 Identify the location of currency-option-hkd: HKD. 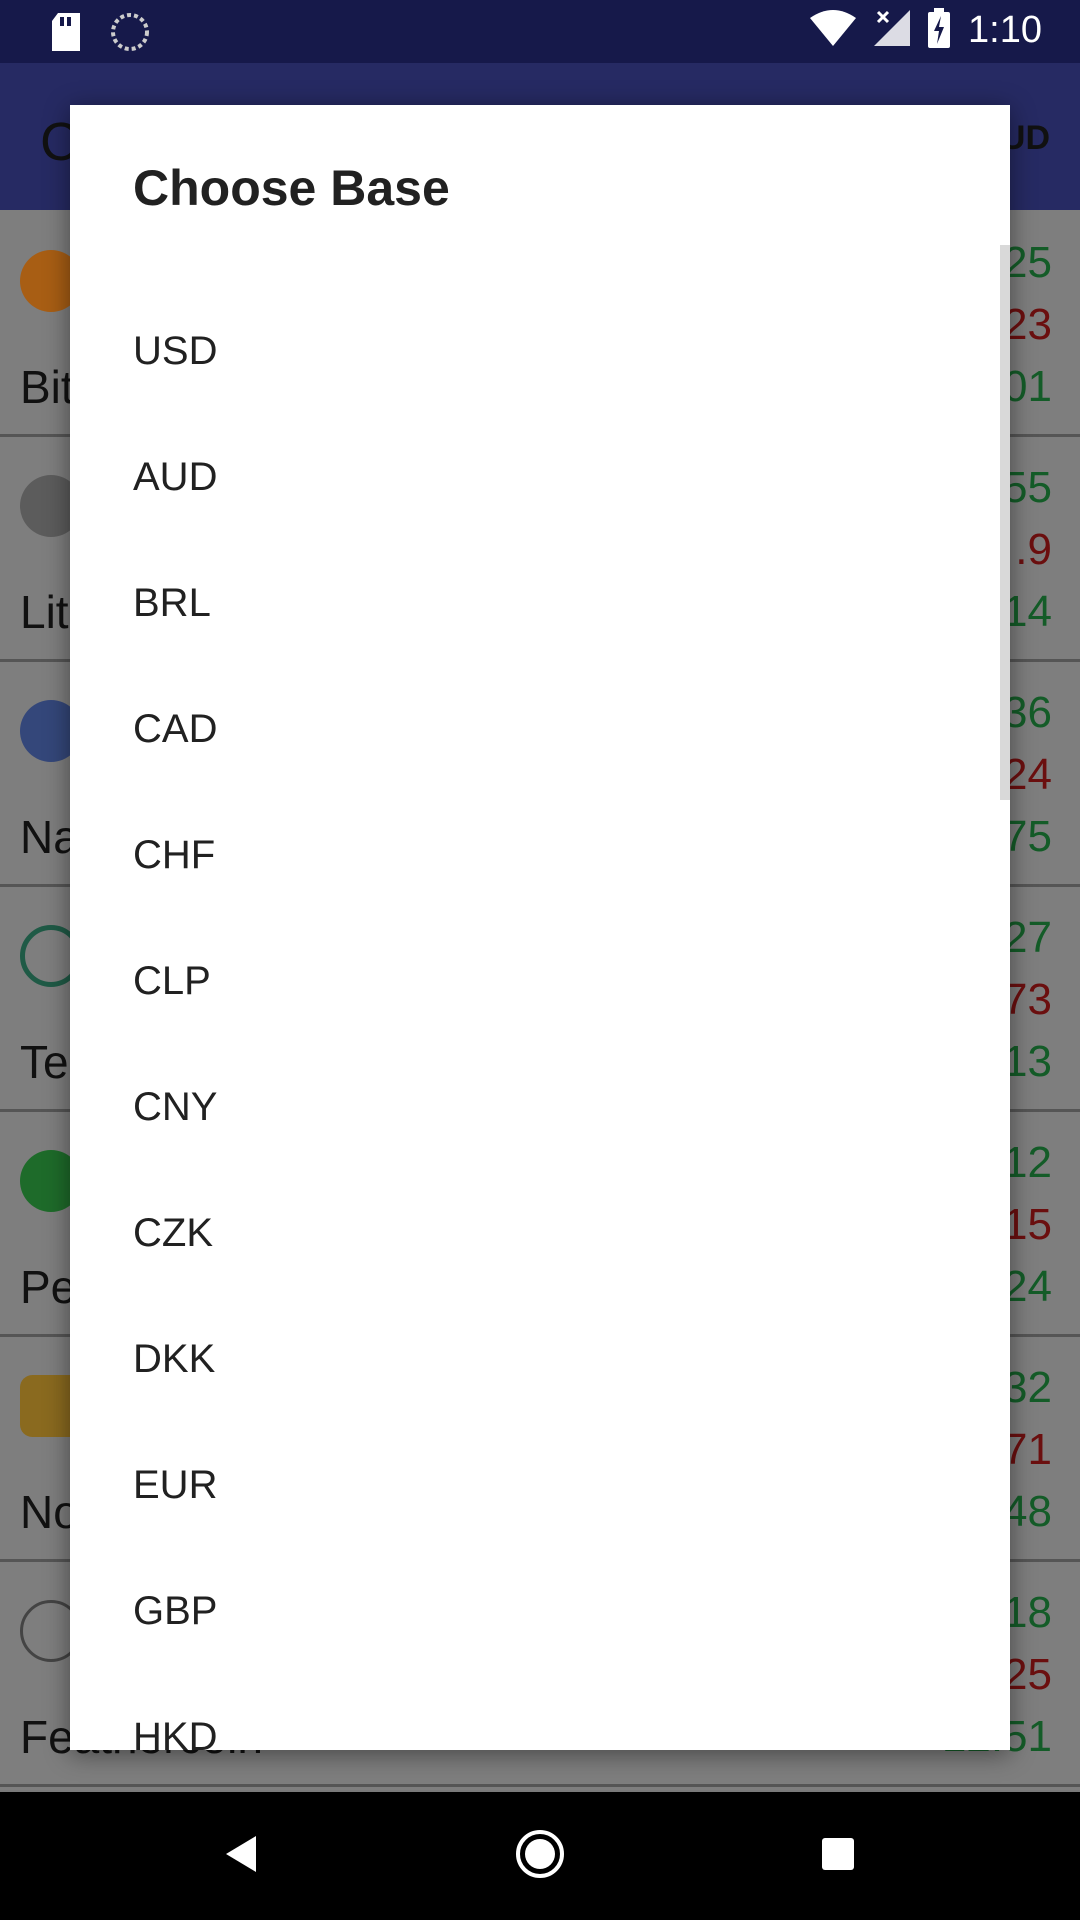
(540, 1712).